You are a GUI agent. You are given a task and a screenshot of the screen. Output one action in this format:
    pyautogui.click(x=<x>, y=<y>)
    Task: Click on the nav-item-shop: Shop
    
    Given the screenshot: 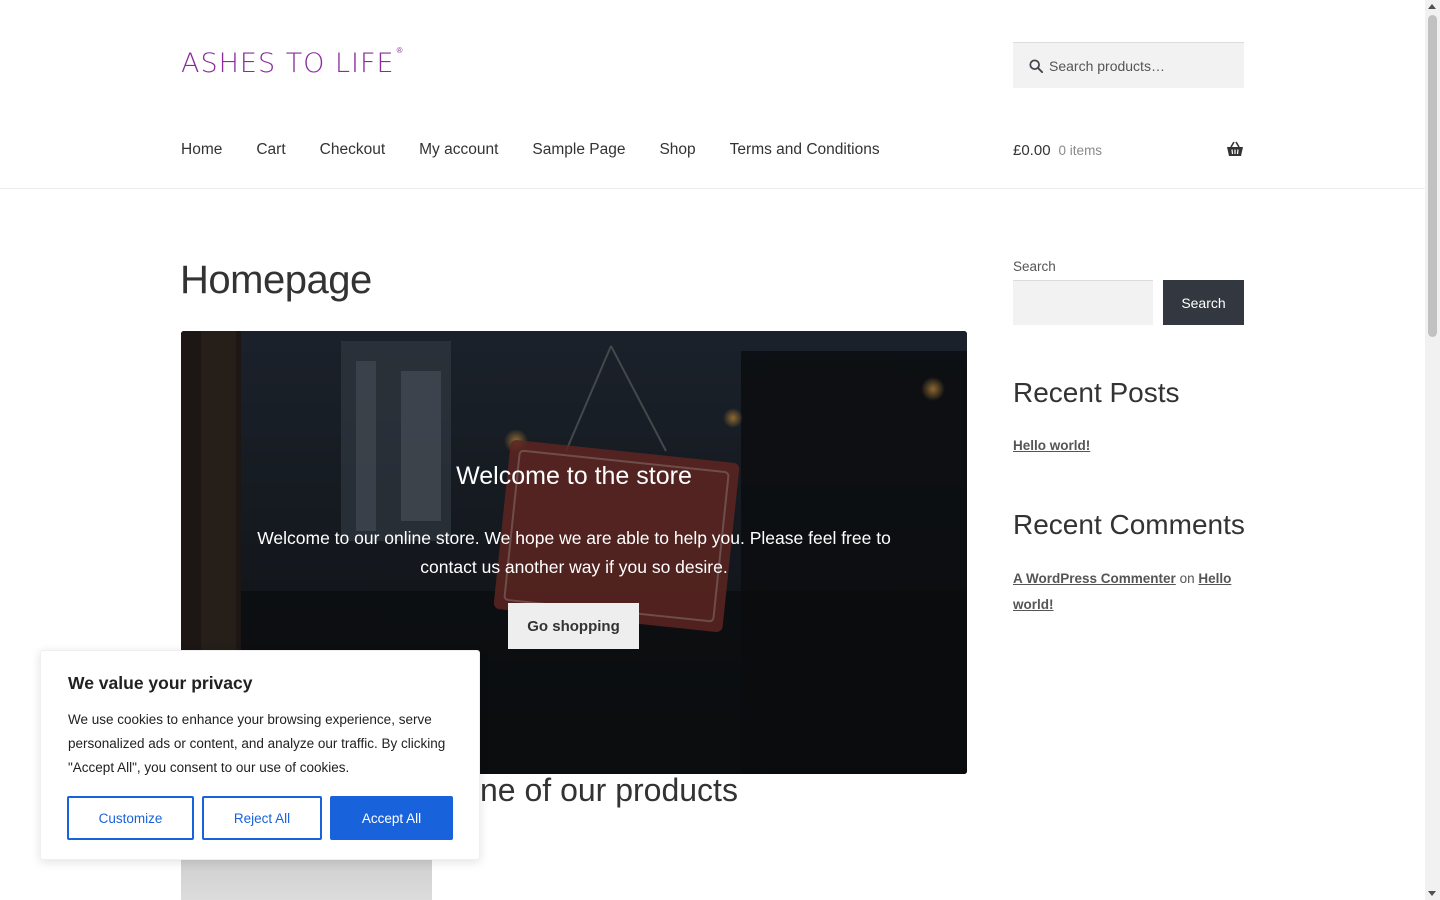 What is the action you would take?
    pyautogui.click(x=677, y=150)
    